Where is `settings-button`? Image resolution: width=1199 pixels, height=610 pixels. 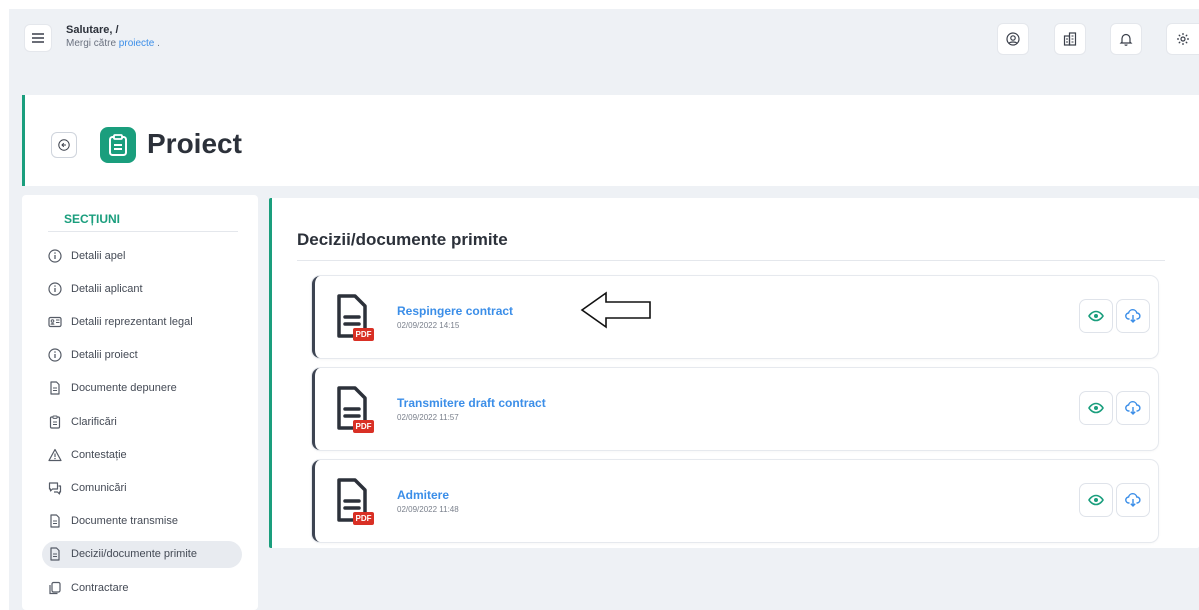
settings-button is located at coordinates (1182, 39).